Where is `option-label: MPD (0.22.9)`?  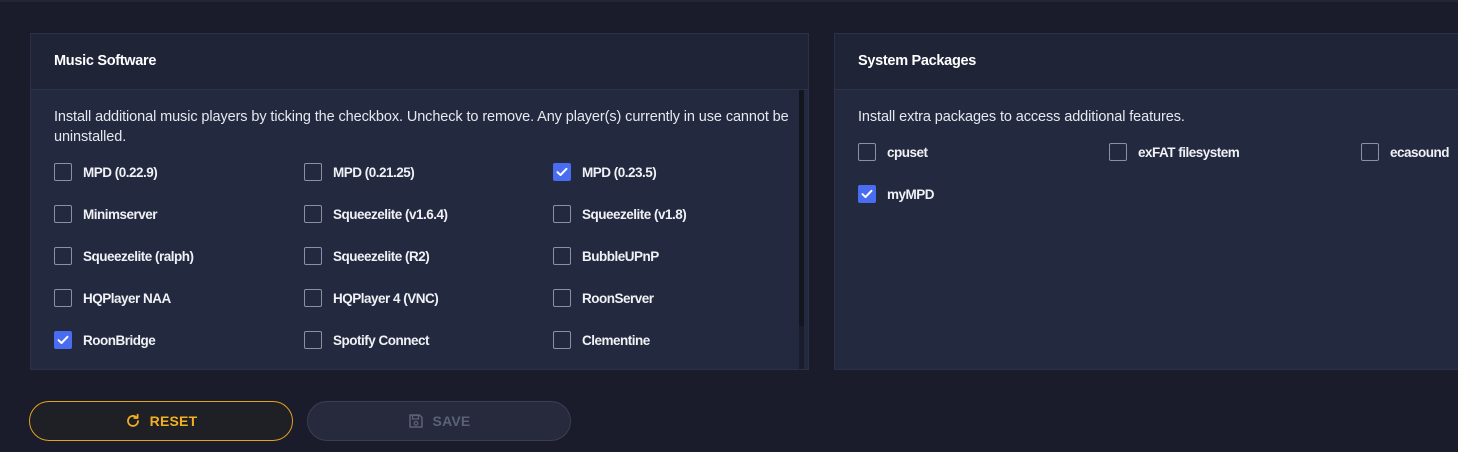
option-label: MPD (0.22.9) is located at coordinates (120, 172).